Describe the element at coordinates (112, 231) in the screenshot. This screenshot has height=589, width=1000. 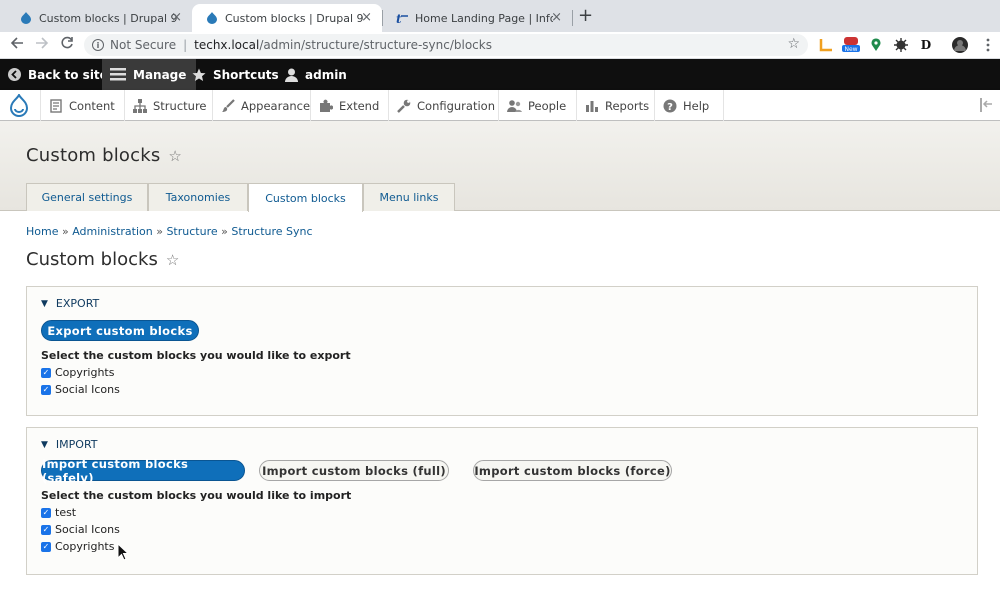
I see `breadcrumb-administration: Administration` at that location.